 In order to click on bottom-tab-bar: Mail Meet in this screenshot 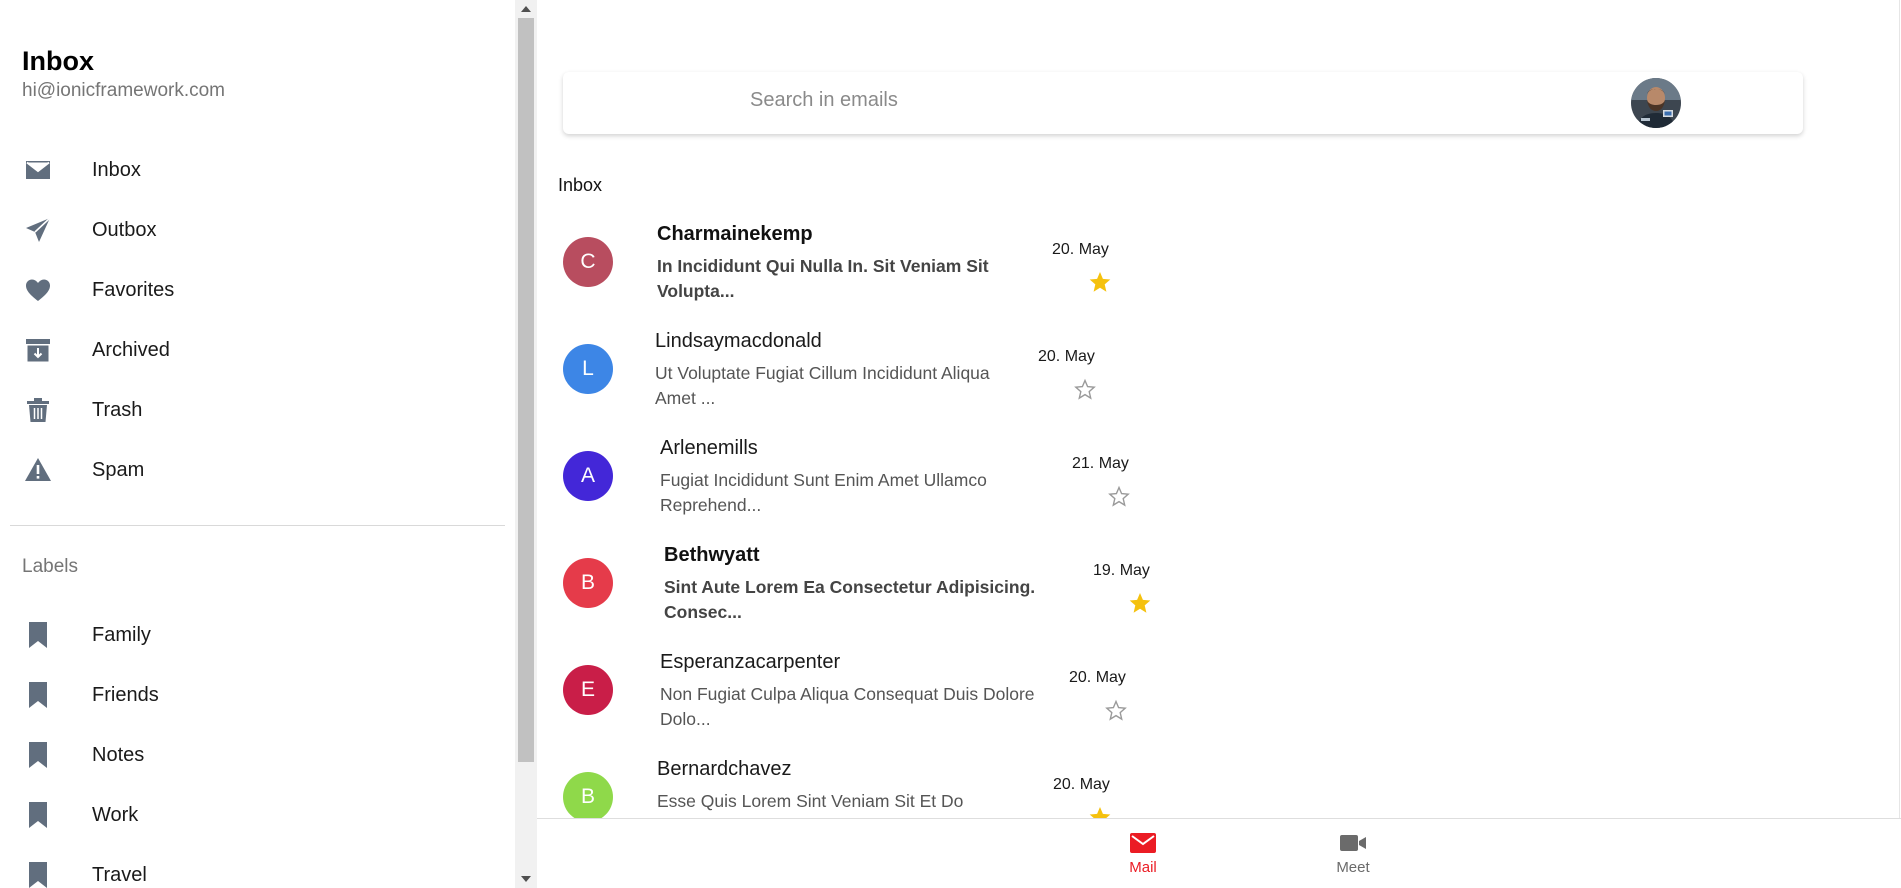, I will do `click(1219, 853)`.